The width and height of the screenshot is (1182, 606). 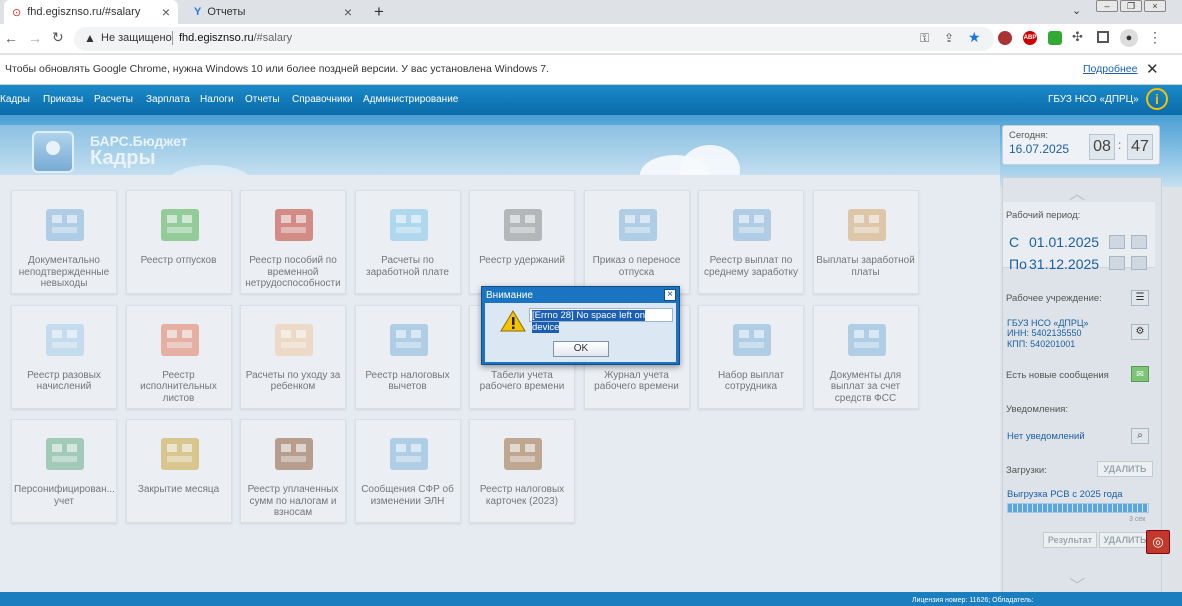 What do you see at coordinates (1064, 242) in the screenshot?
I see `period-from-date: 01.01.2025` at bounding box center [1064, 242].